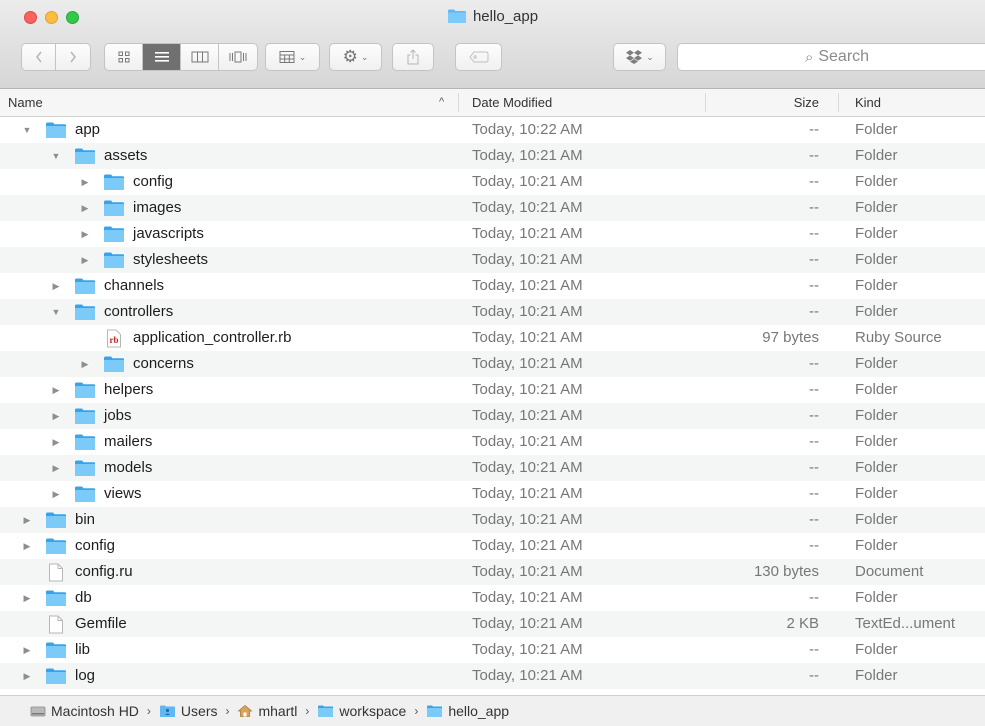 This screenshot has width=985, height=726. Describe the element at coordinates (73, 57) in the screenshot. I see `forward-button` at that location.